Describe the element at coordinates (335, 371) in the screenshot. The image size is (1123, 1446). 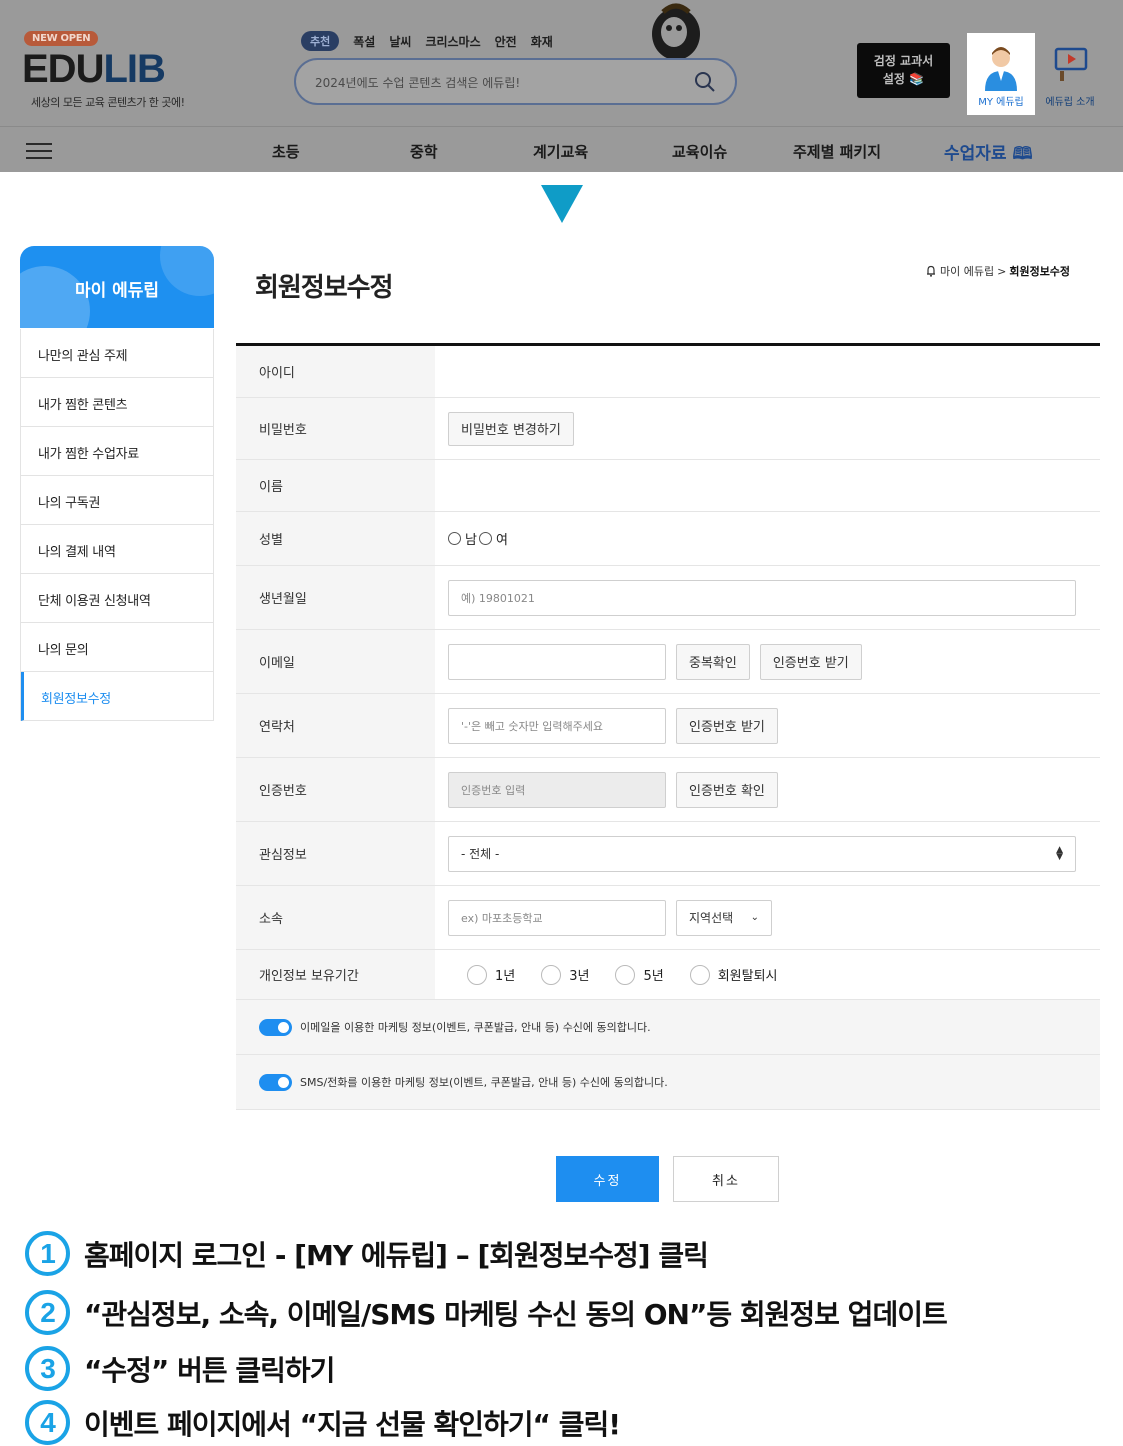
I see `id-label: 아이디` at that location.